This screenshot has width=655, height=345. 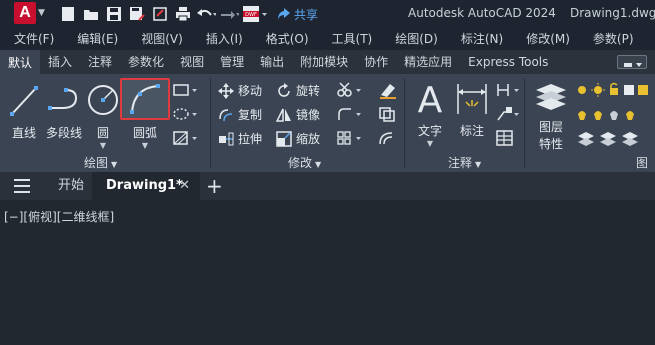 I want to click on fillet-tool, so click(x=351, y=114).